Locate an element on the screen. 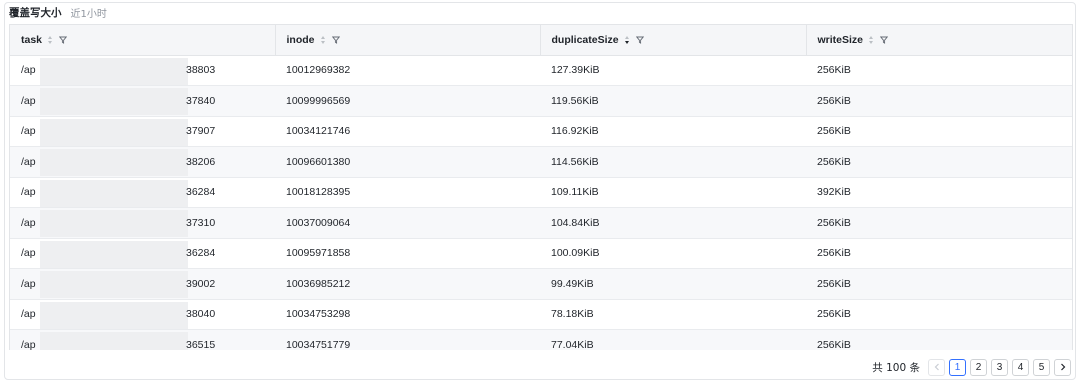 The image size is (1080, 382). prev-page-button is located at coordinates (936, 367).